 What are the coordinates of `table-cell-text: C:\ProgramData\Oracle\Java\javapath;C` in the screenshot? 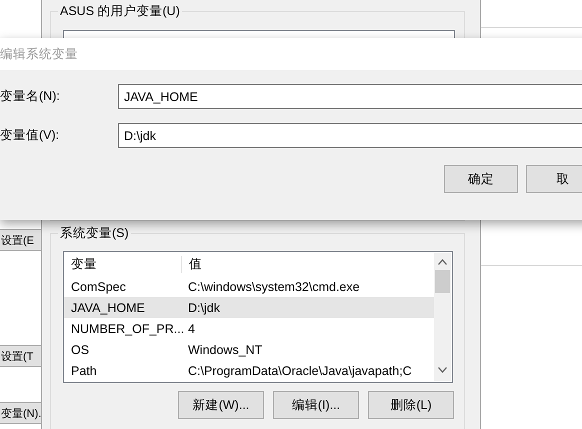 It's located at (299, 371).